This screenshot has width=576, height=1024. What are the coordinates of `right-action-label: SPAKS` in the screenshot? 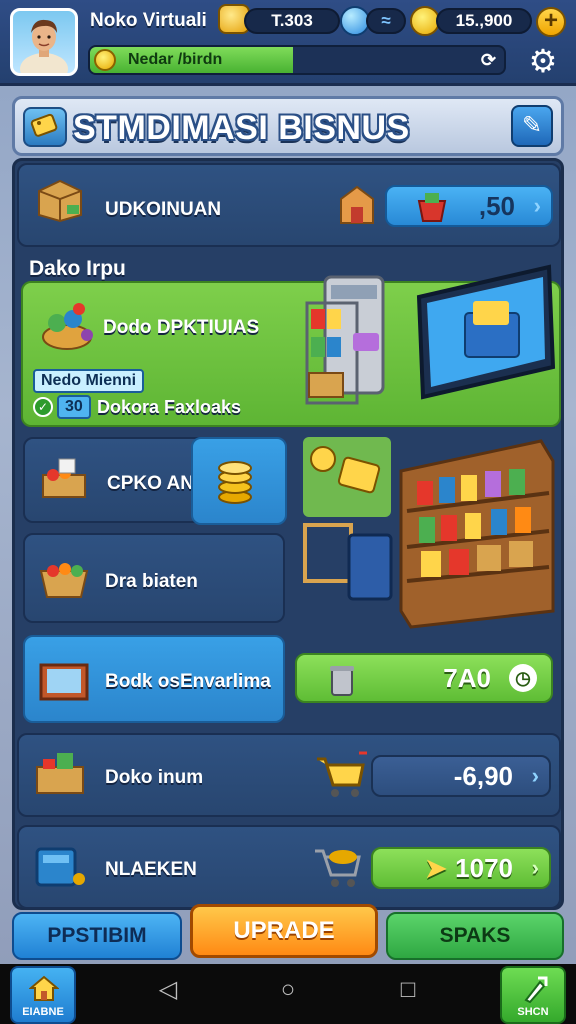 It's located at (475, 935).